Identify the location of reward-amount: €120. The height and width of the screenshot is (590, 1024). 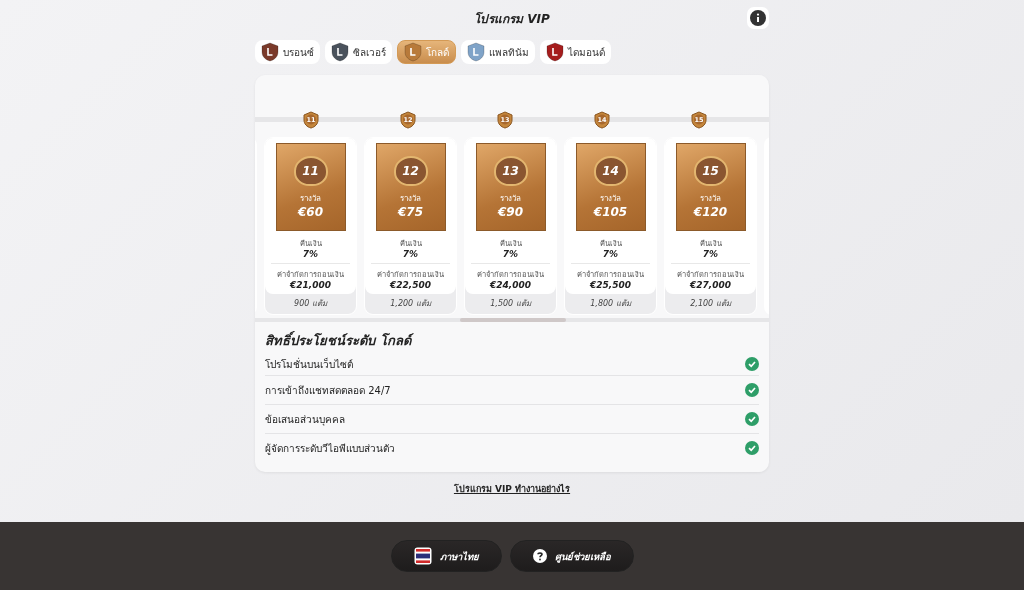
(710, 212).